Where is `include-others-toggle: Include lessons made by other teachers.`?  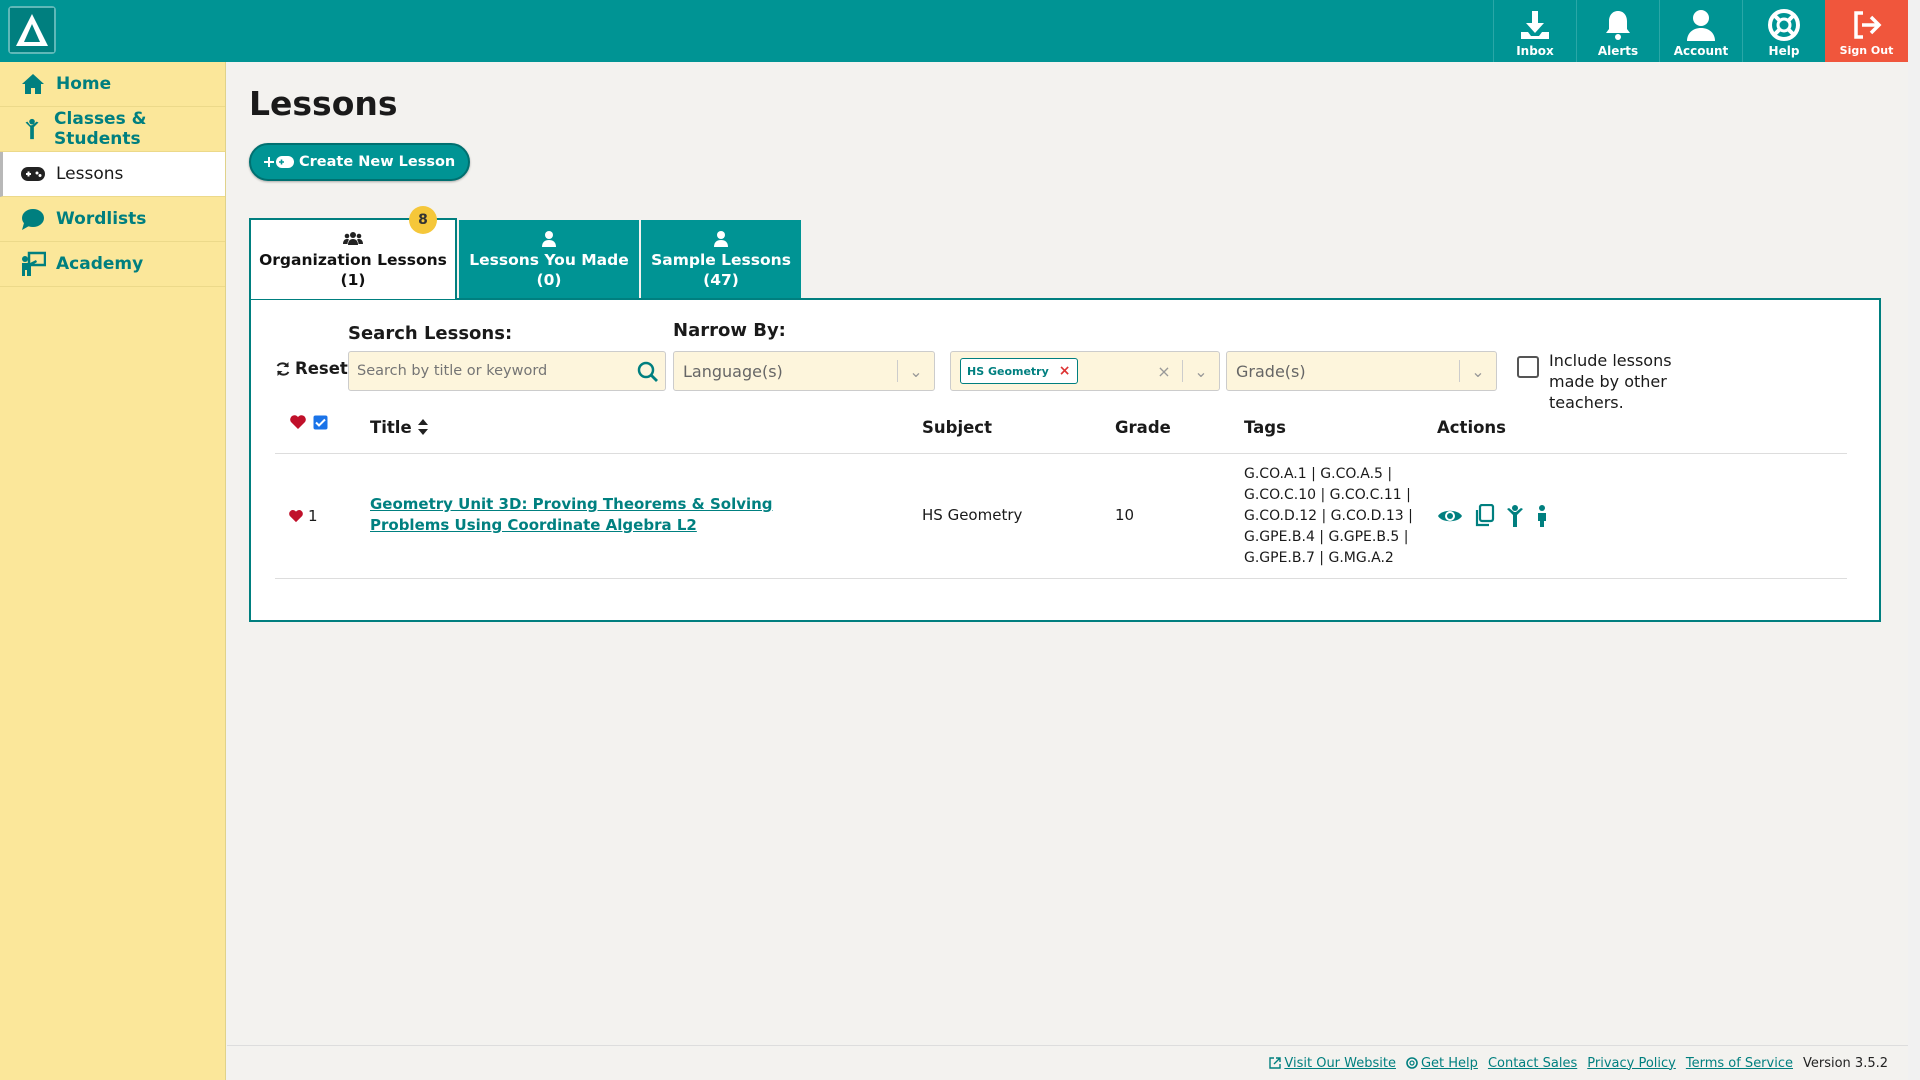 include-others-toggle: Include lessons made by other teachers. is located at coordinates (1603, 381).